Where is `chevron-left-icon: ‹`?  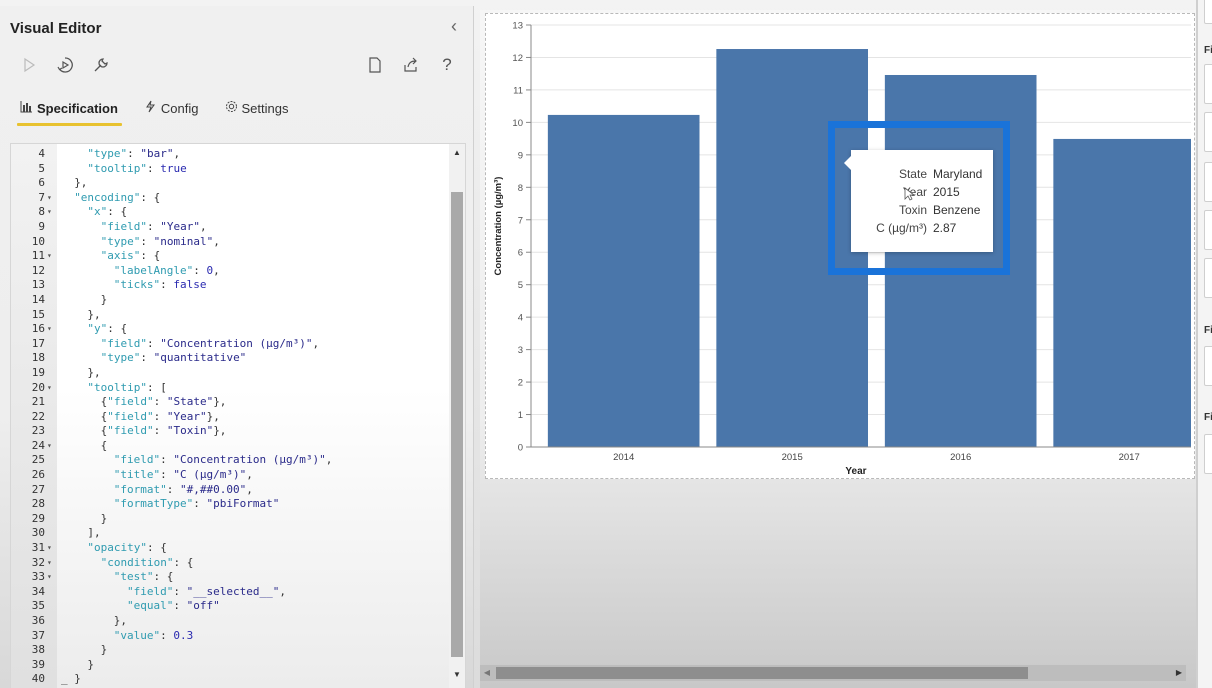
chevron-left-icon: ‹ is located at coordinates (454, 26).